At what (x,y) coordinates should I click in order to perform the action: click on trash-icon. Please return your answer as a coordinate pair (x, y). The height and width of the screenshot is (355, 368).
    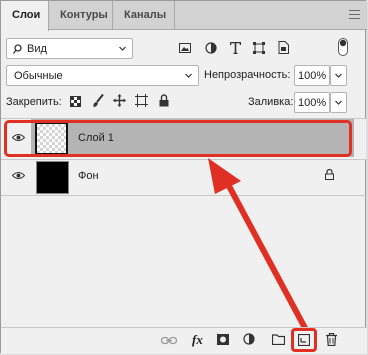
    Looking at the image, I should click on (331, 339).